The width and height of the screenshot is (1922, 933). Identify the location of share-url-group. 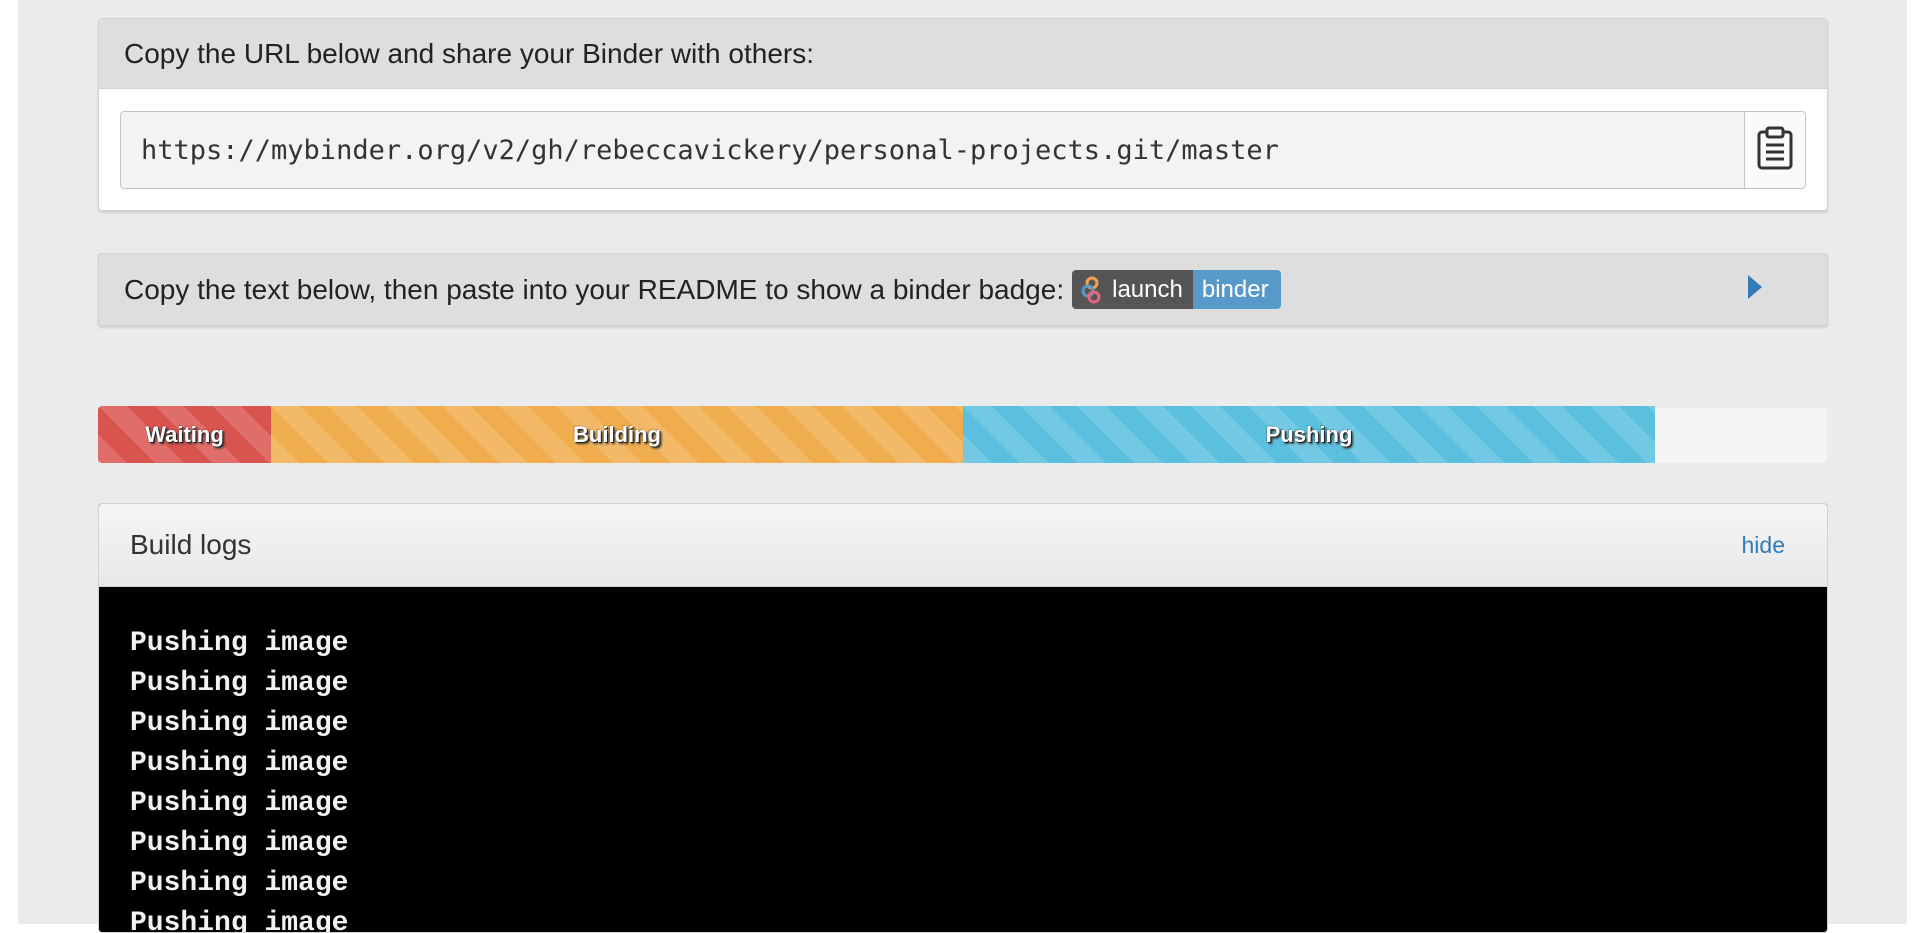
(963, 150).